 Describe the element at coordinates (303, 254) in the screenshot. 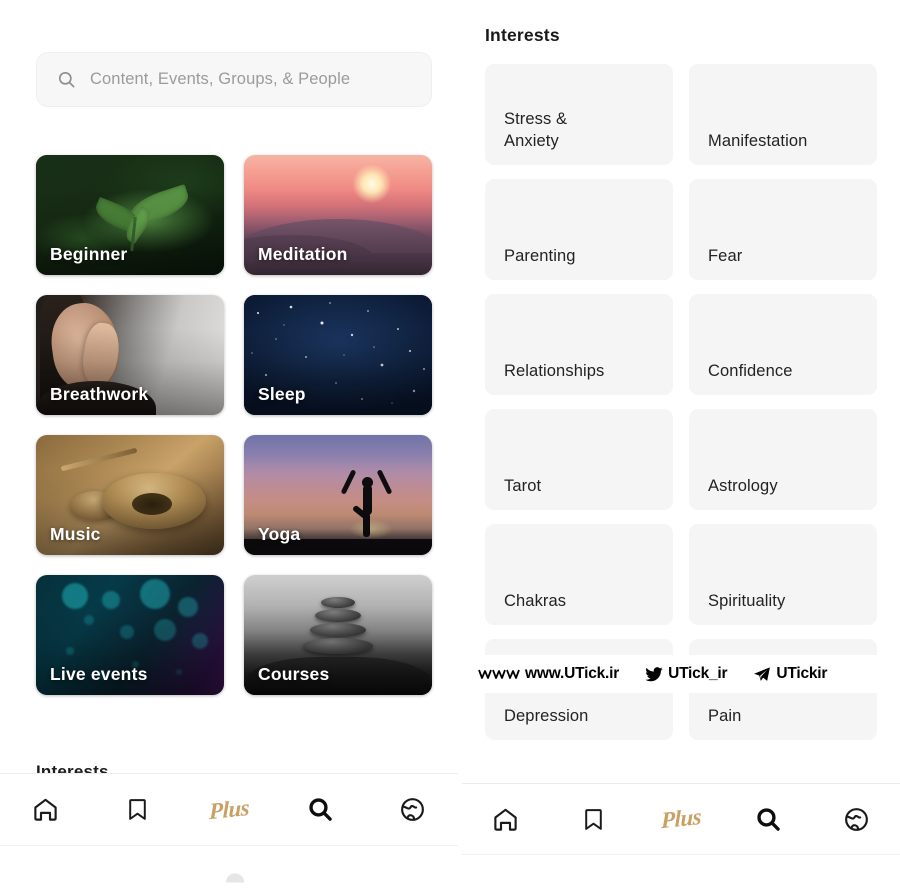

I see `category-label: Meditation` at that location.